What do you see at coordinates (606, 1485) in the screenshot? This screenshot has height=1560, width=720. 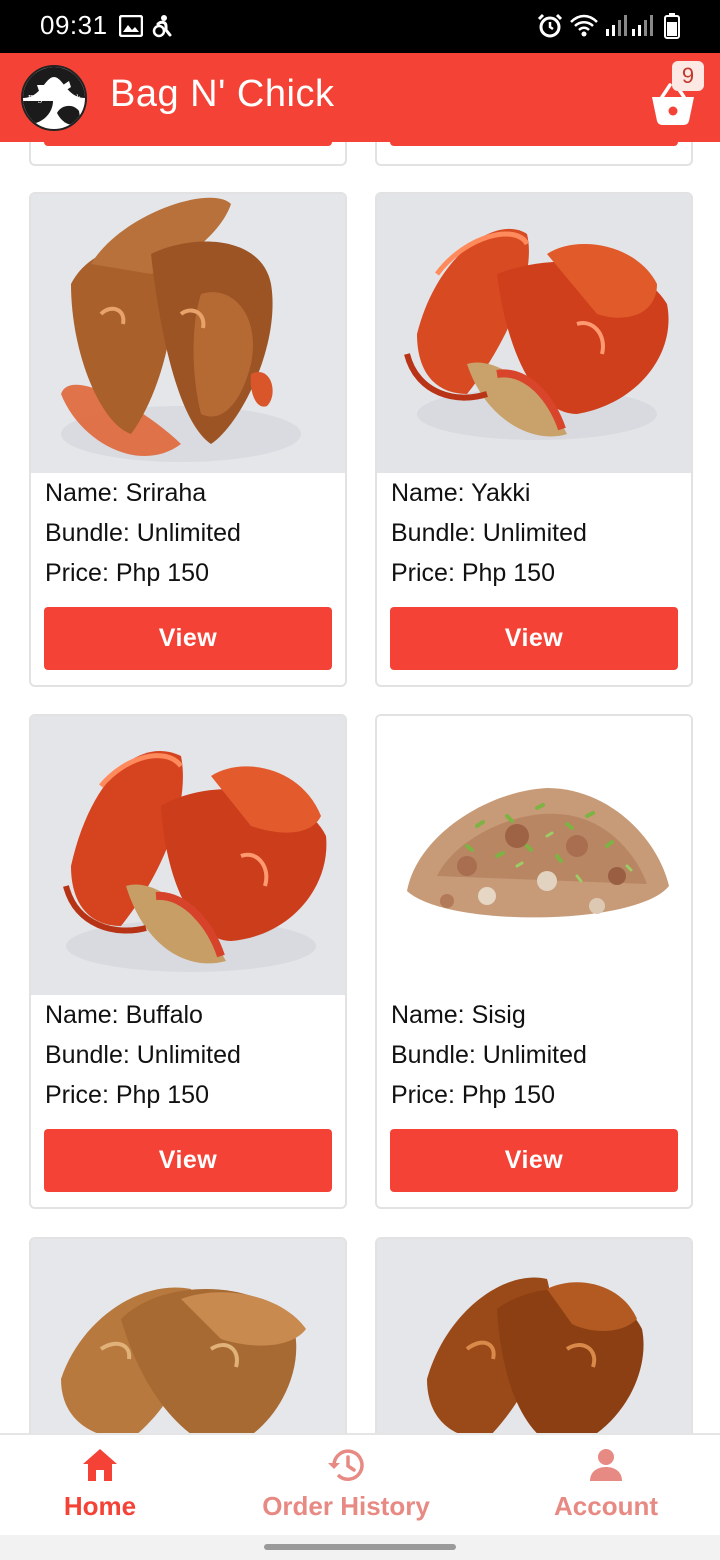 I see `nav-account: Account` at bounding box center [606, 1485].